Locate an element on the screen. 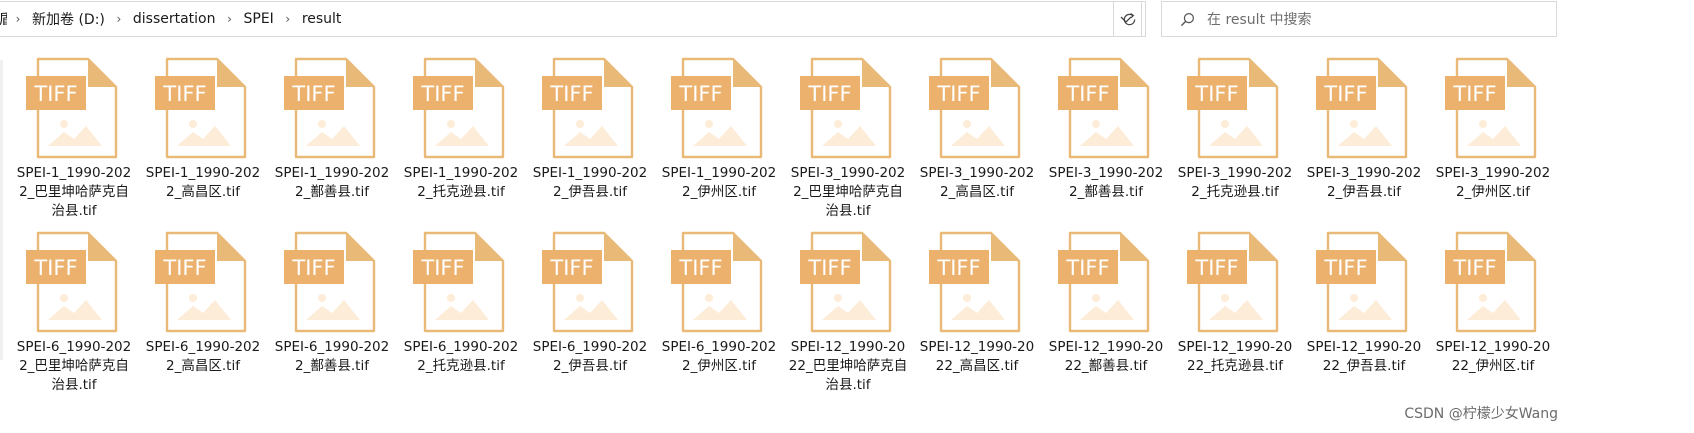 The image size is (1694, 433). file-name-label: SPEI-1_1990-2022_托克逊县.tif is located at coordinates (461, 182).